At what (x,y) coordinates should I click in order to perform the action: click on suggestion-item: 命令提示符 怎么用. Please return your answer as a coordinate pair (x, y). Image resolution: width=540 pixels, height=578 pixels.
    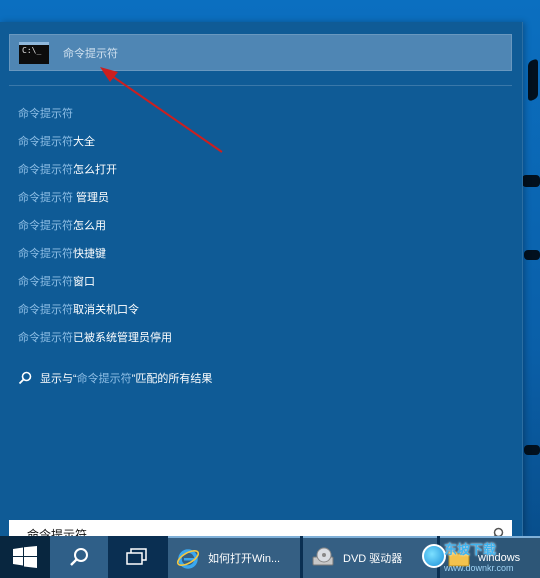
    Looking at the image, I should click on (263, 232).